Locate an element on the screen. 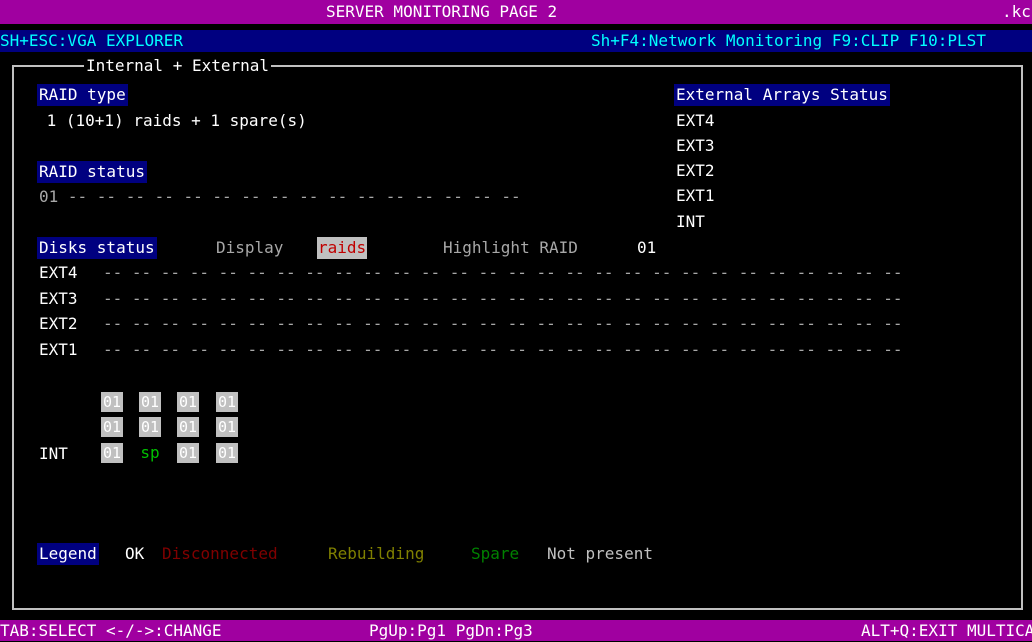 This screenshot has height=642, width=1032. disk-row-label: EXT1 is located at coordinates (58, 349).